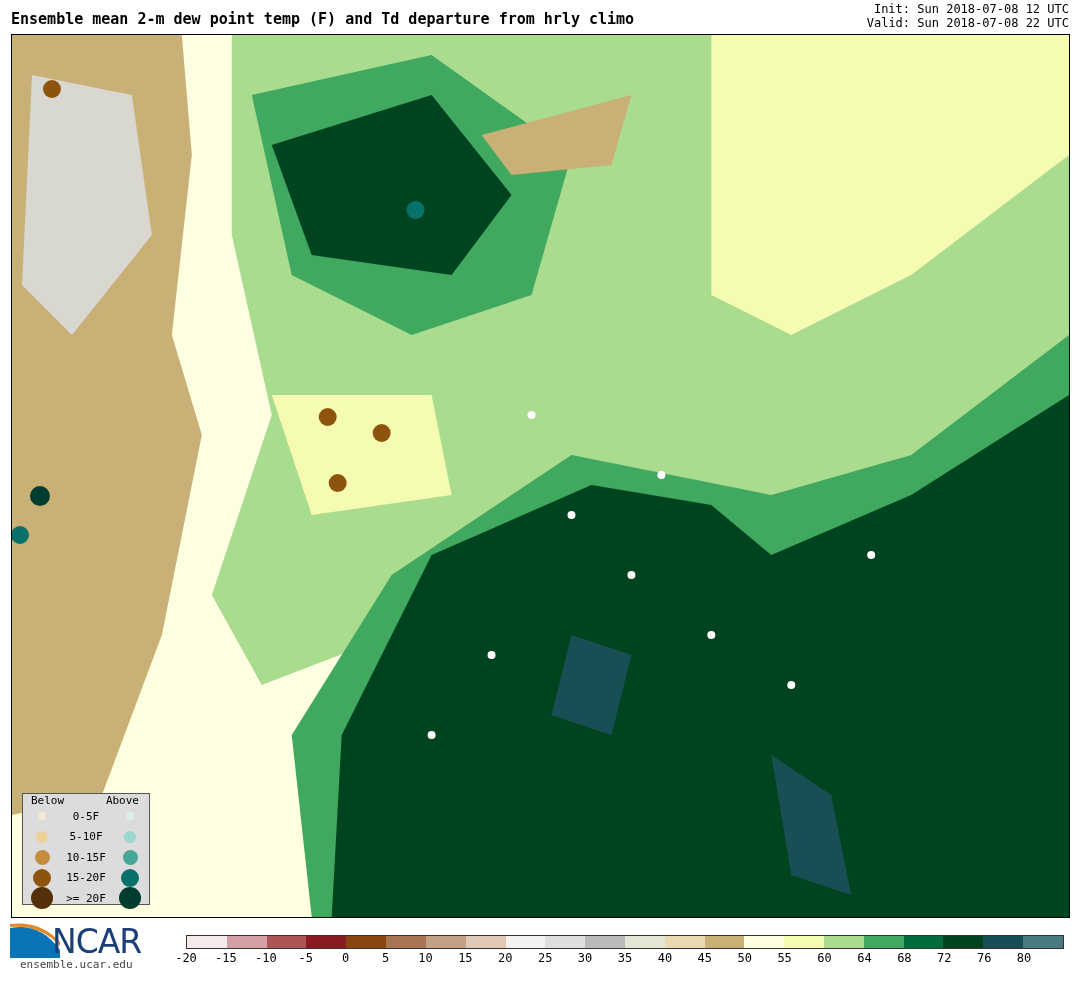 This screenshot has width=1080, height=985. I want to click on tick-label: -10, so click(265, 958).